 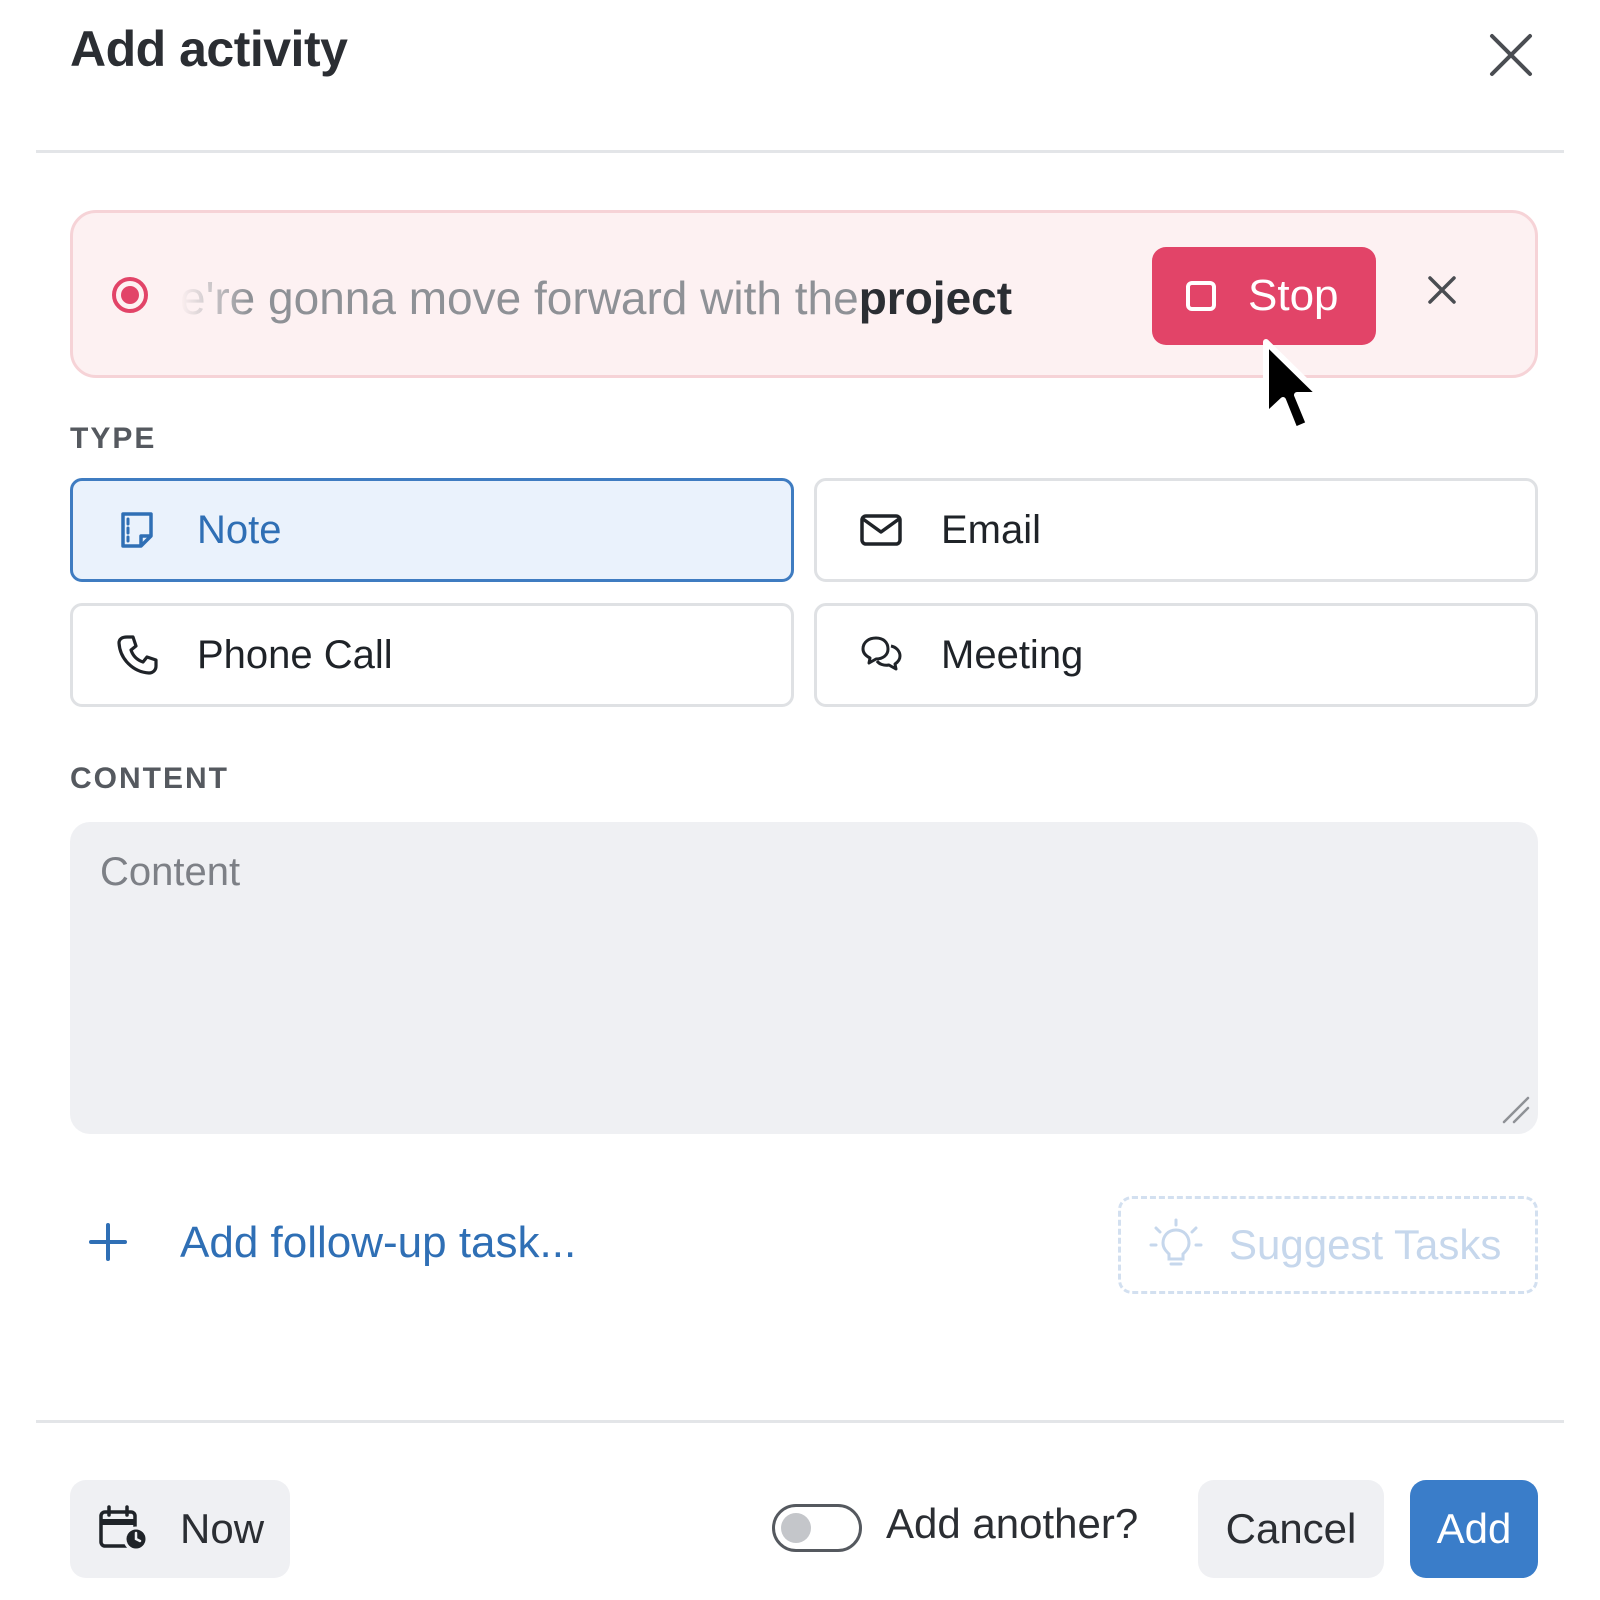 I want to click on content-section-label: CONTENT, so click(x=149, y=778).